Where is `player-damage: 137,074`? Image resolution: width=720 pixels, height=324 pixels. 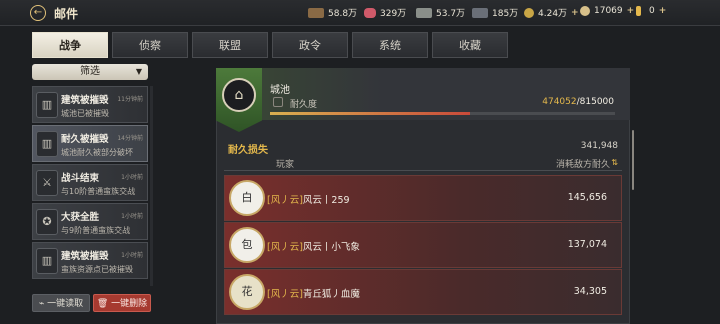
player-damage: 137,074 is located at coordinates (587, 244).